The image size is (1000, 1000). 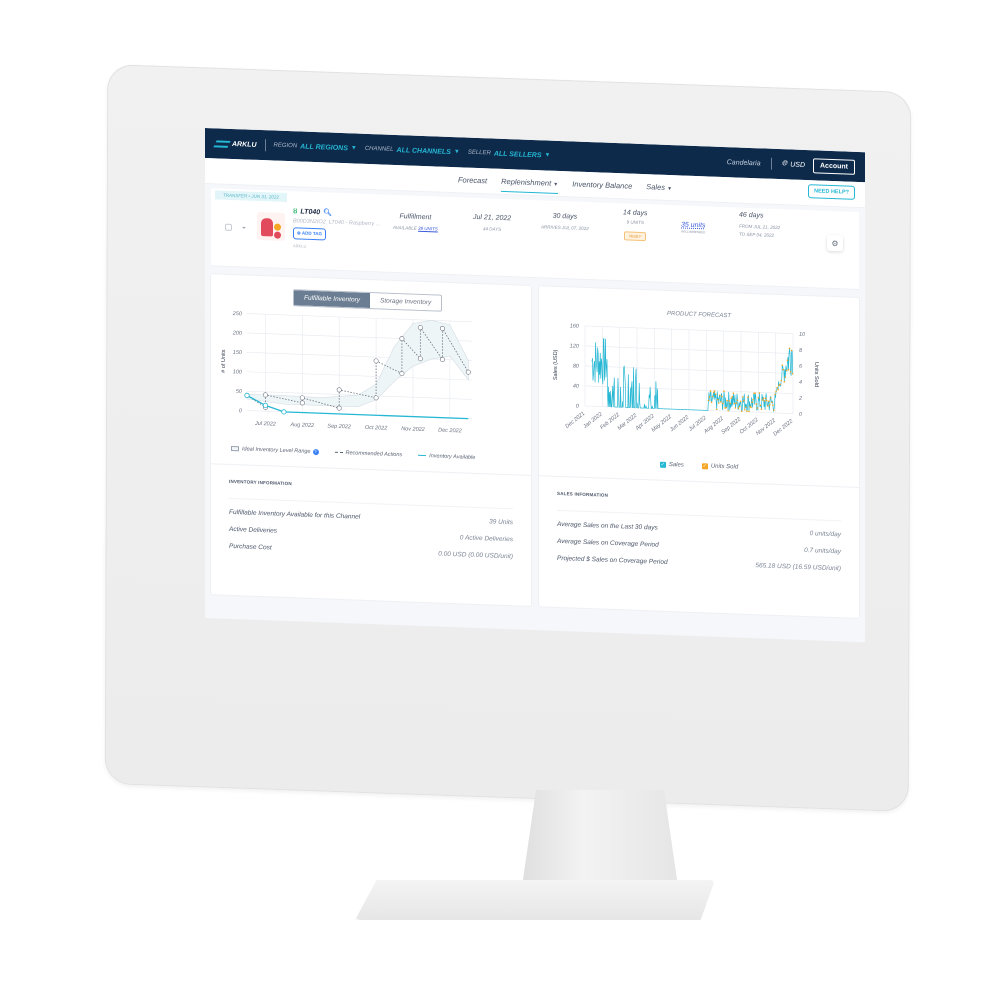 What do you see at coordinates (526, 182) in the screenshot?
I see `tab-label: Replenishment` at bounding box center [526, 182].